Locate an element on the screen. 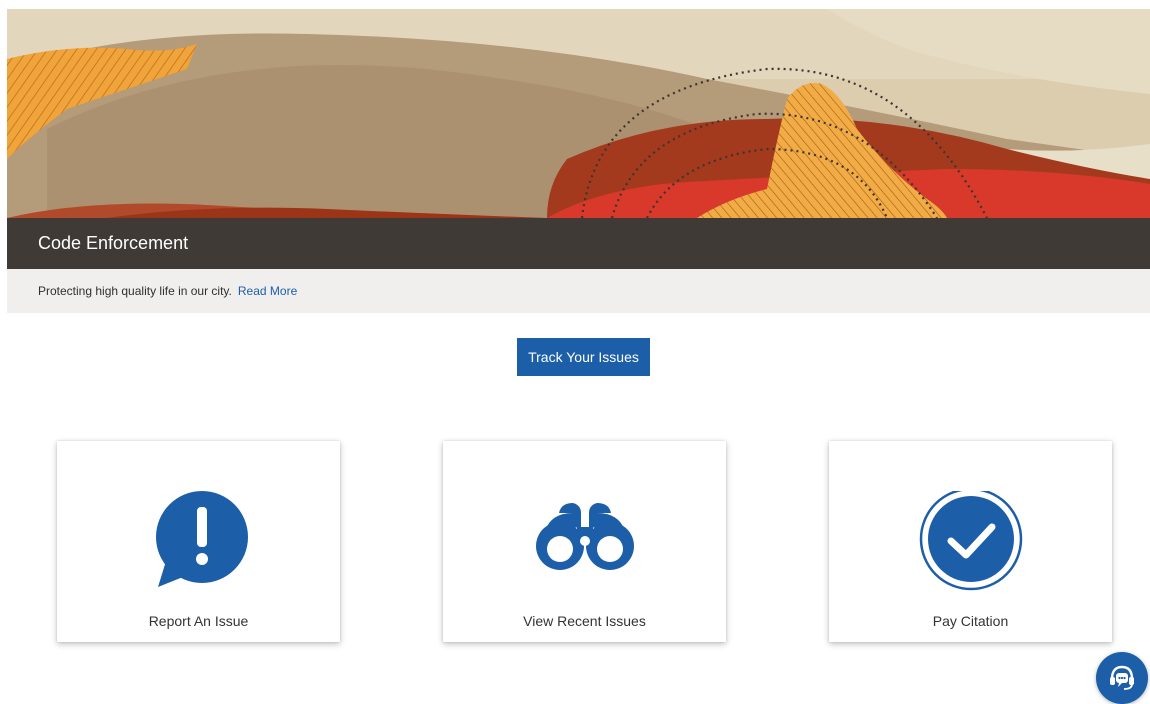 The image size is (1150, 704). headset-chat-icon is located at coordinates (1122, 677).